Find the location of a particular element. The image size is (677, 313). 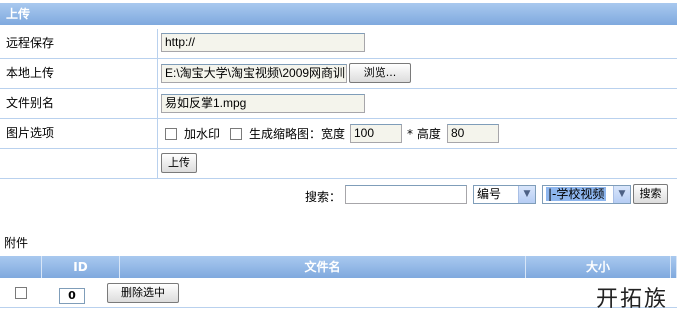

upload-submit-button: 上传 is located at coordinates (179, 163).